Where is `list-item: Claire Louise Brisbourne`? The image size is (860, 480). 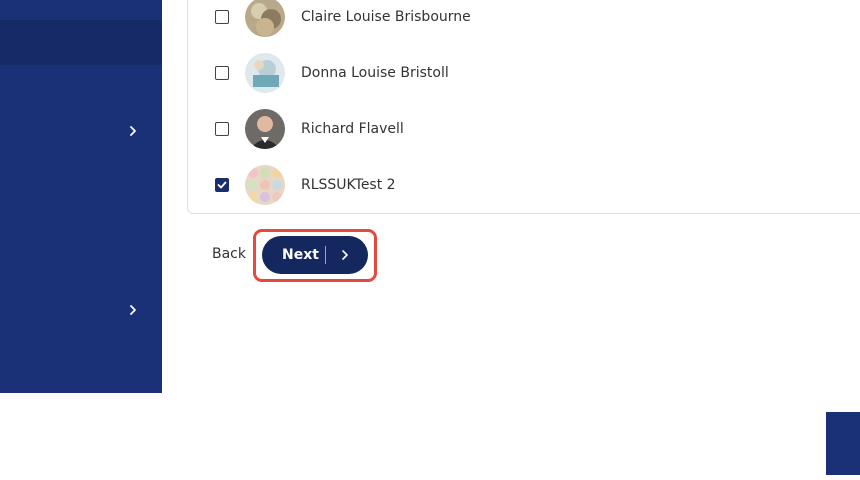
list-item: Claire Louise Brisbourne is located at coordinates (342, 18).